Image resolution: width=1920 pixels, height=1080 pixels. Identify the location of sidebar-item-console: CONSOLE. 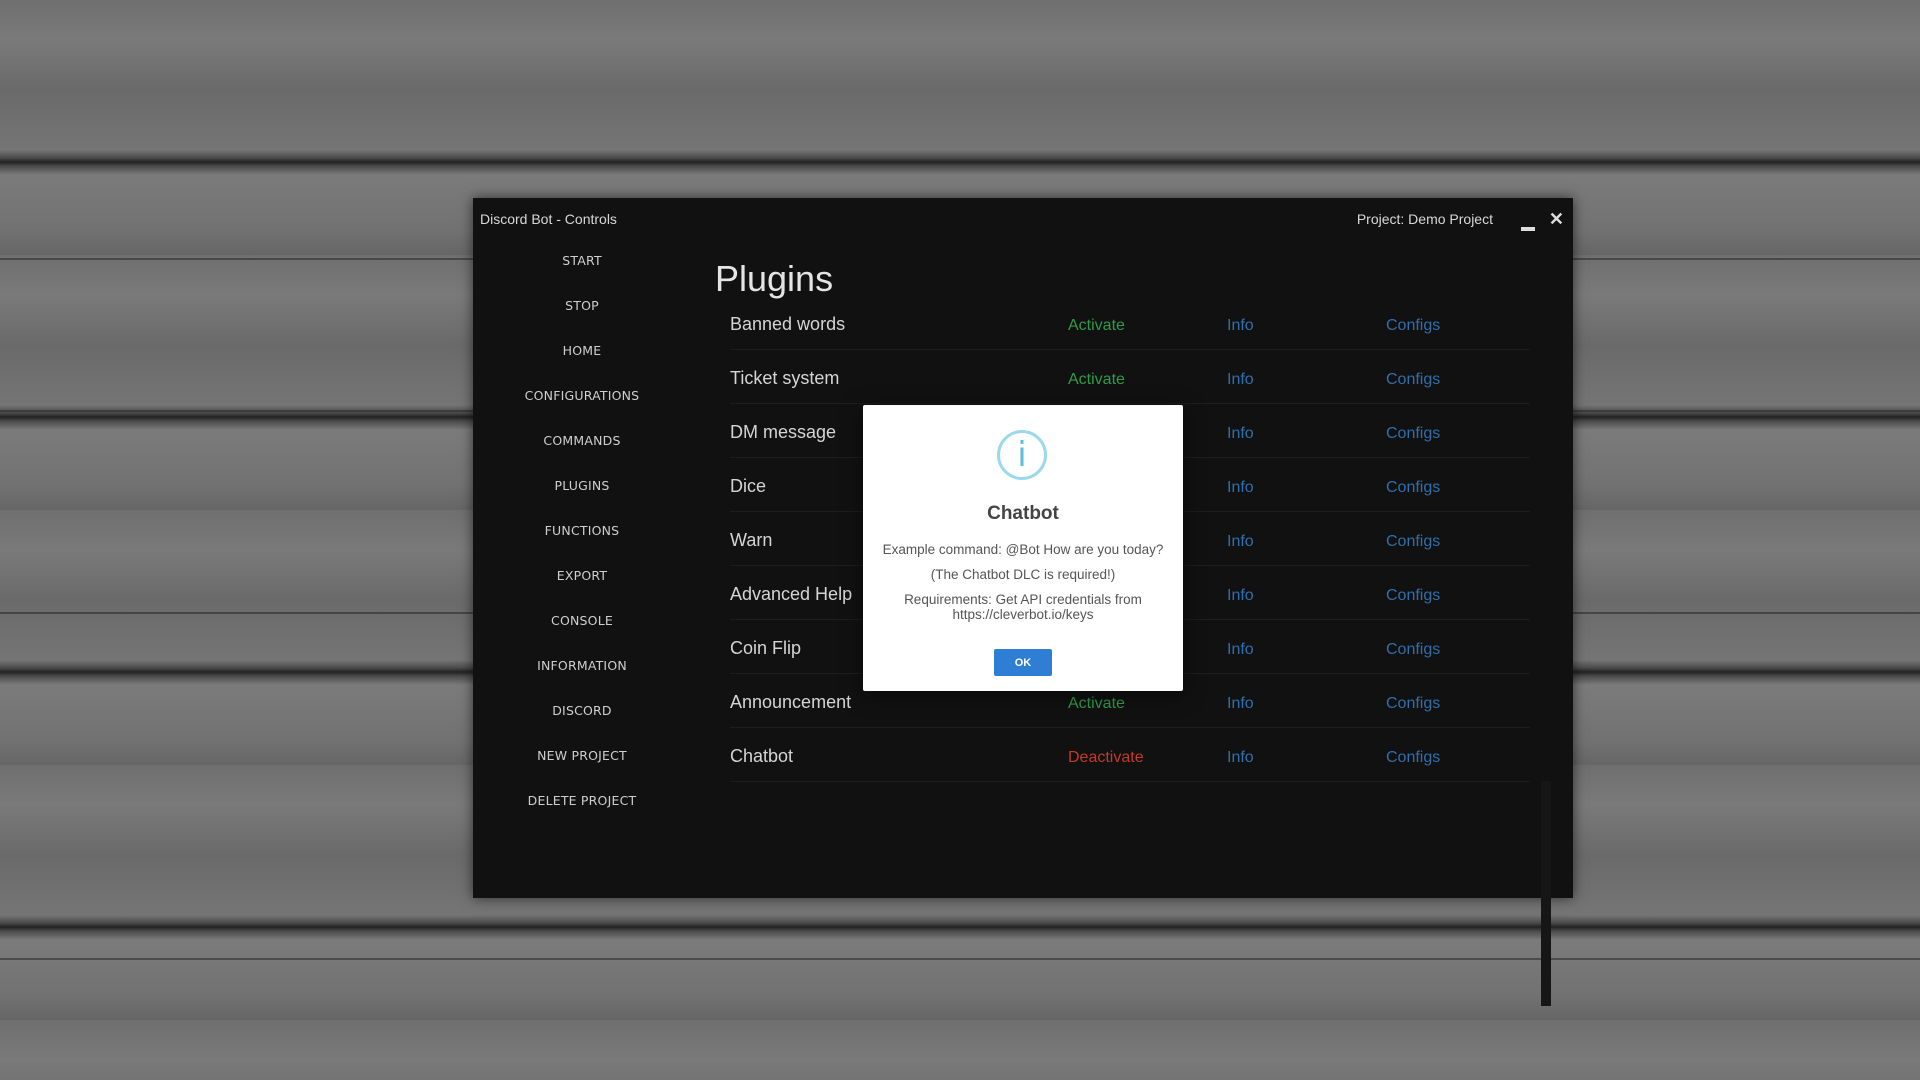
(582, 635).